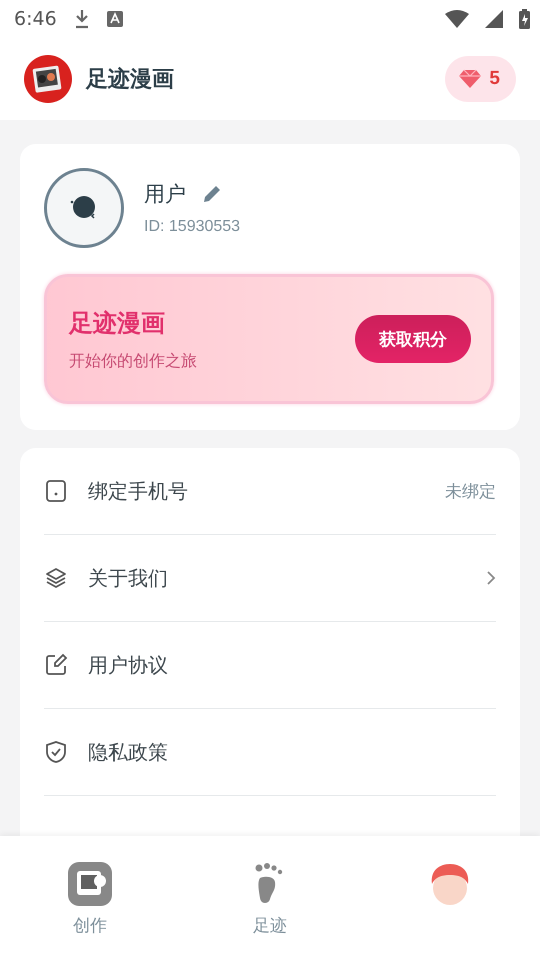 The height and width of the screenshot is (960, 540). What do you see at coordinates (90, 884) in the screenshot?
I see `photo-frame-icon` at bounding box center [90, 884].